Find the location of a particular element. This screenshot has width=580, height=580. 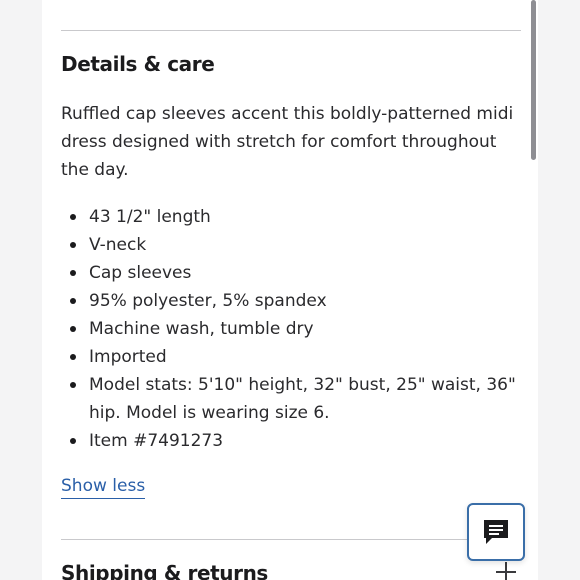

section-divider-bottom is located at coordinates (291, 539).